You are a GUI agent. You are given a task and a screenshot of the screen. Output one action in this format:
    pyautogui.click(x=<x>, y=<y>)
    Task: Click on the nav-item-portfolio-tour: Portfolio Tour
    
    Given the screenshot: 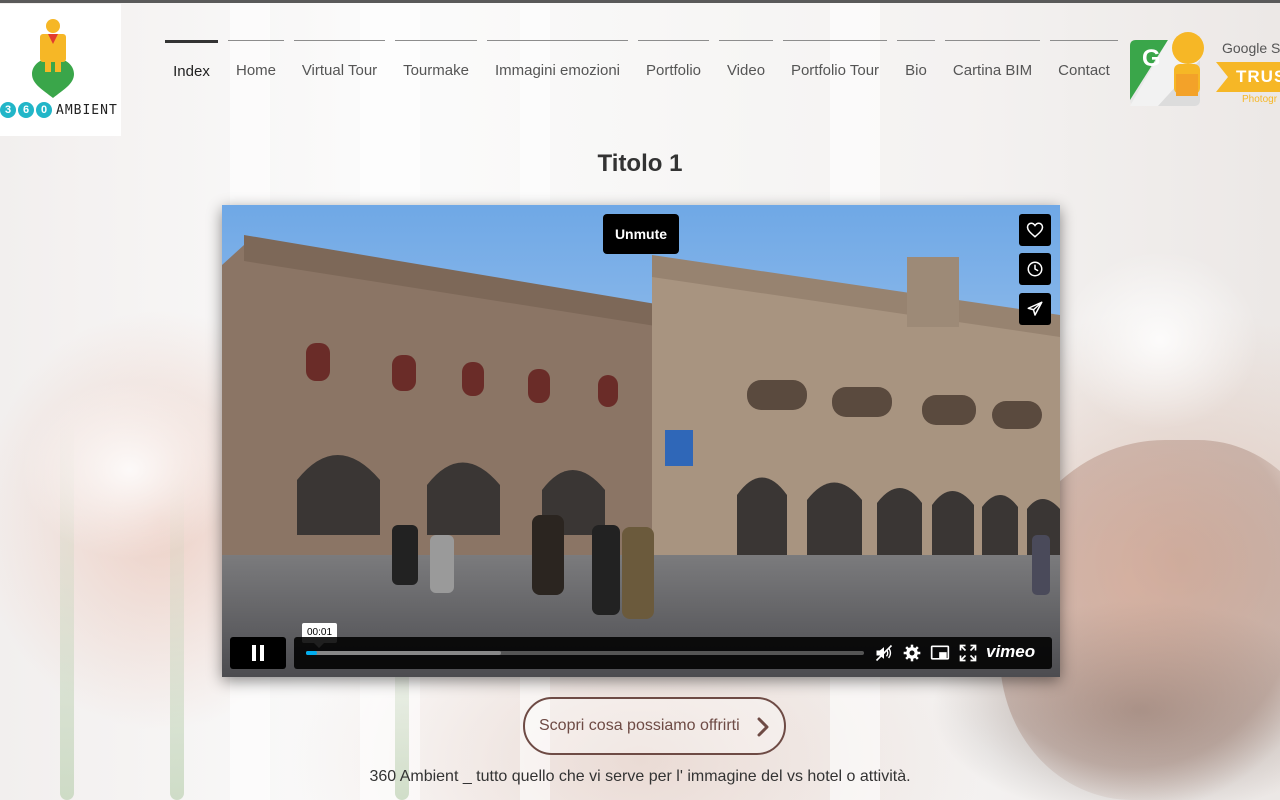 What is the action you would take?
    pyautogui.click(x=835, y=70)
    